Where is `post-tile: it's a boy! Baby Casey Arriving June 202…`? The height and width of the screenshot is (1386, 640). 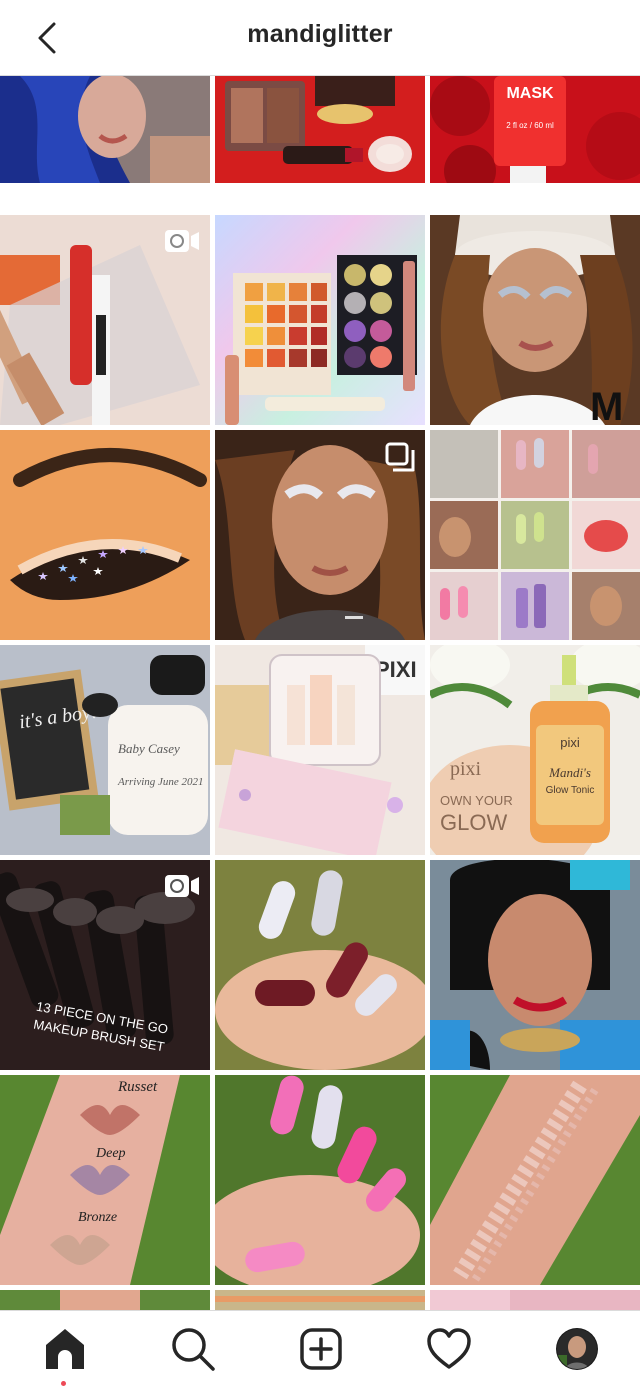 post-tile: it's a boy! Baby Casey Arriving June 202… is located at coordinates (105, 750).